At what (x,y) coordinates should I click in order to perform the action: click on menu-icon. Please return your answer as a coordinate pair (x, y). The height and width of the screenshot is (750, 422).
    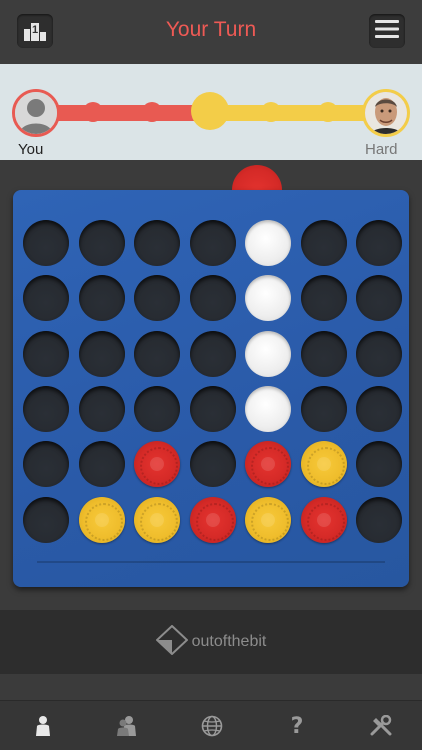
    Looking at the image, I should click on (387, 31).